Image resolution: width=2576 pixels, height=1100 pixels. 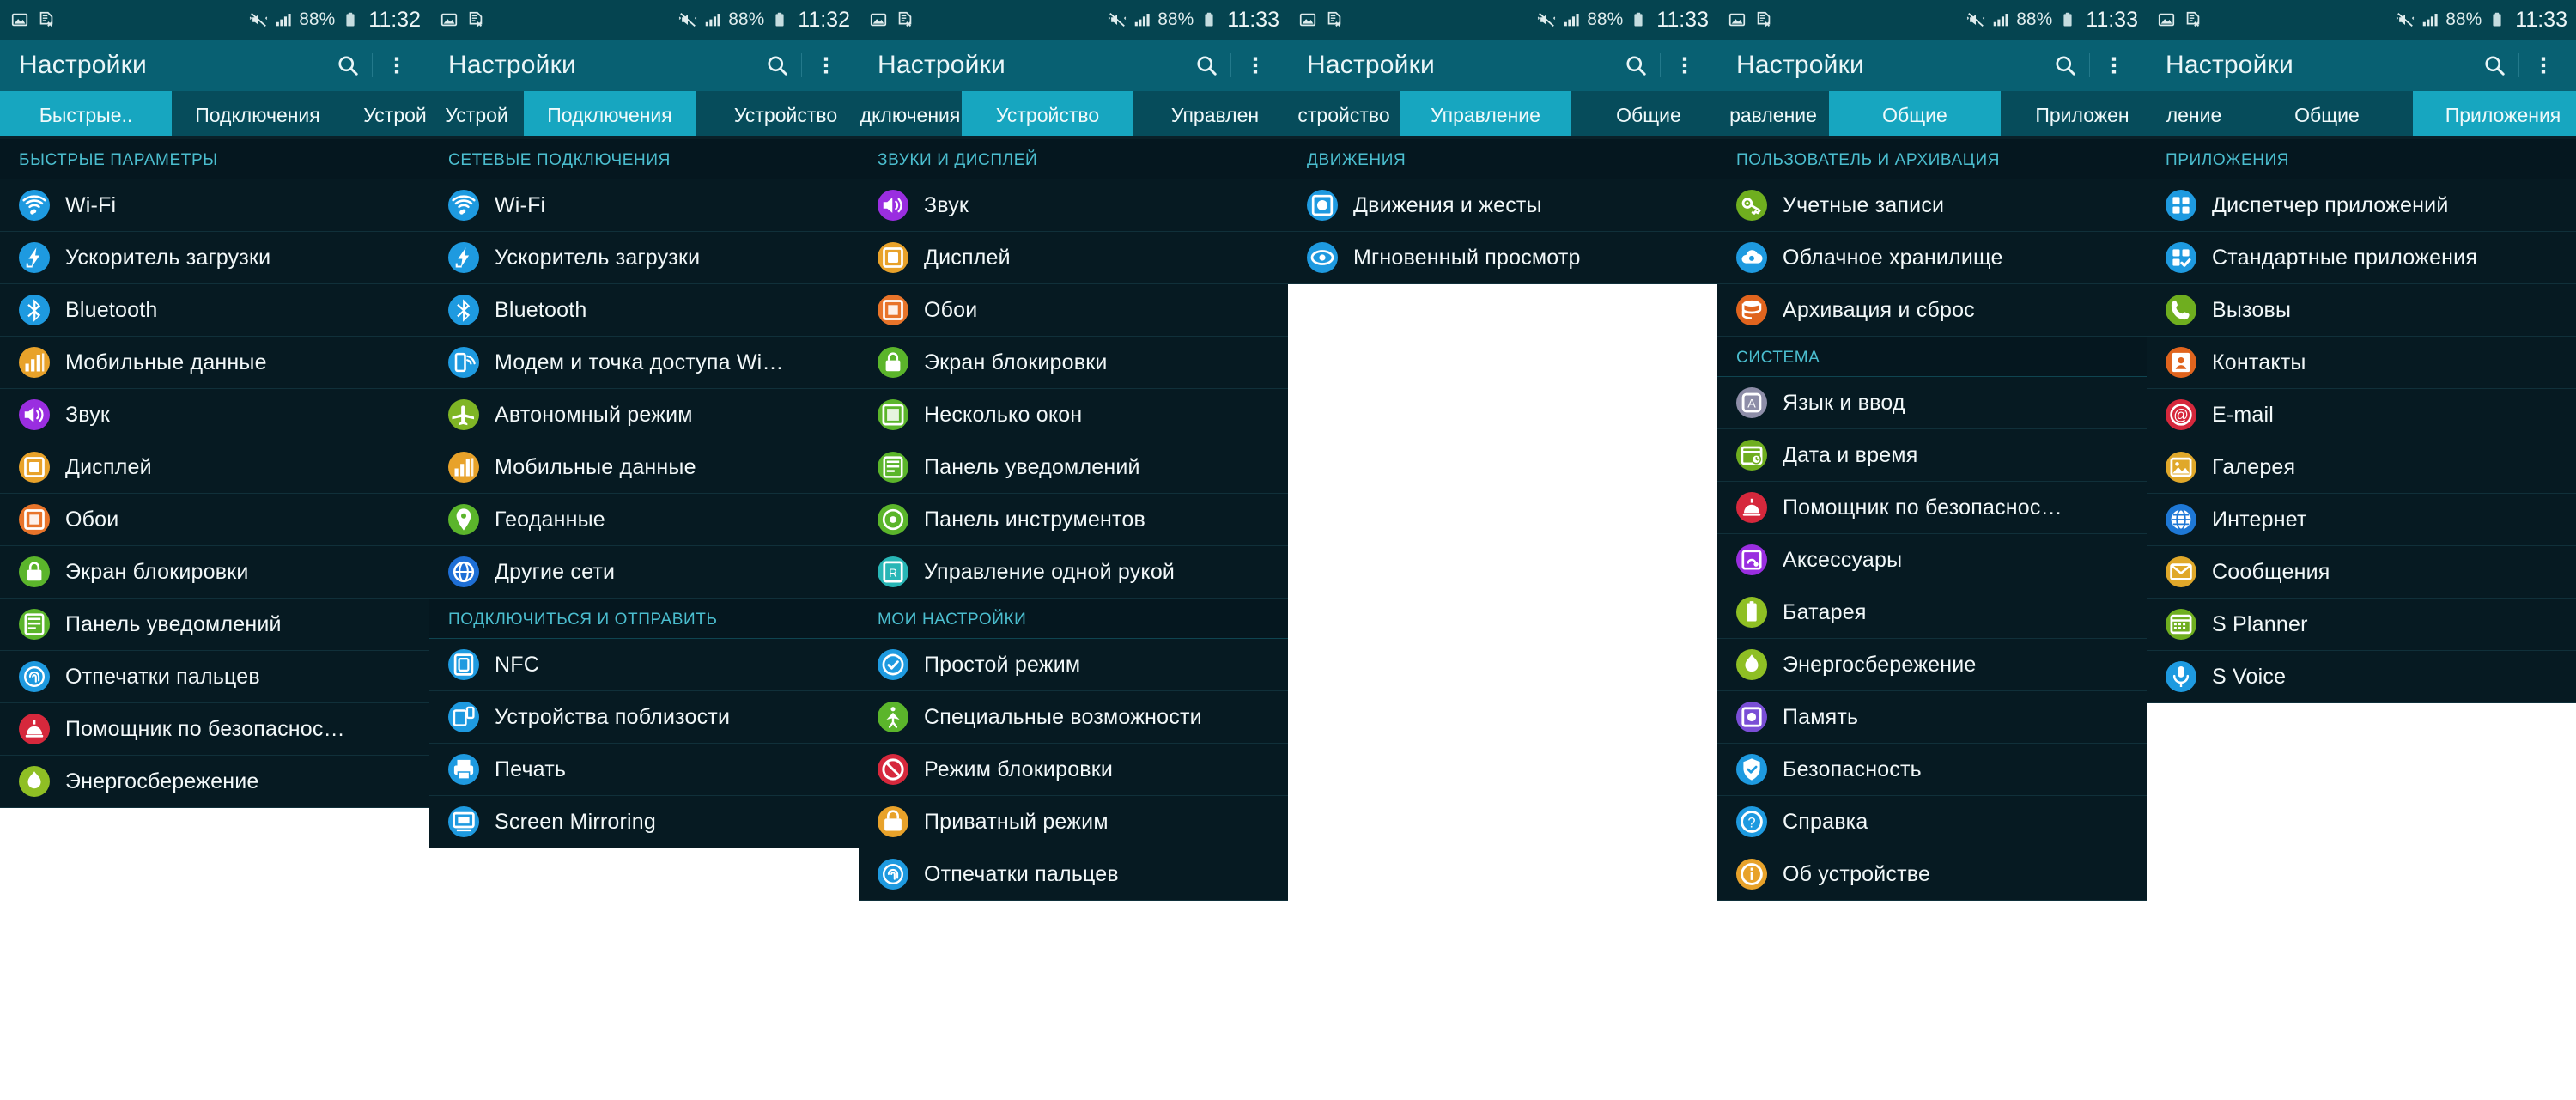 I want to click on list-item: Режим блокировки, so click(x=1074, y=770).